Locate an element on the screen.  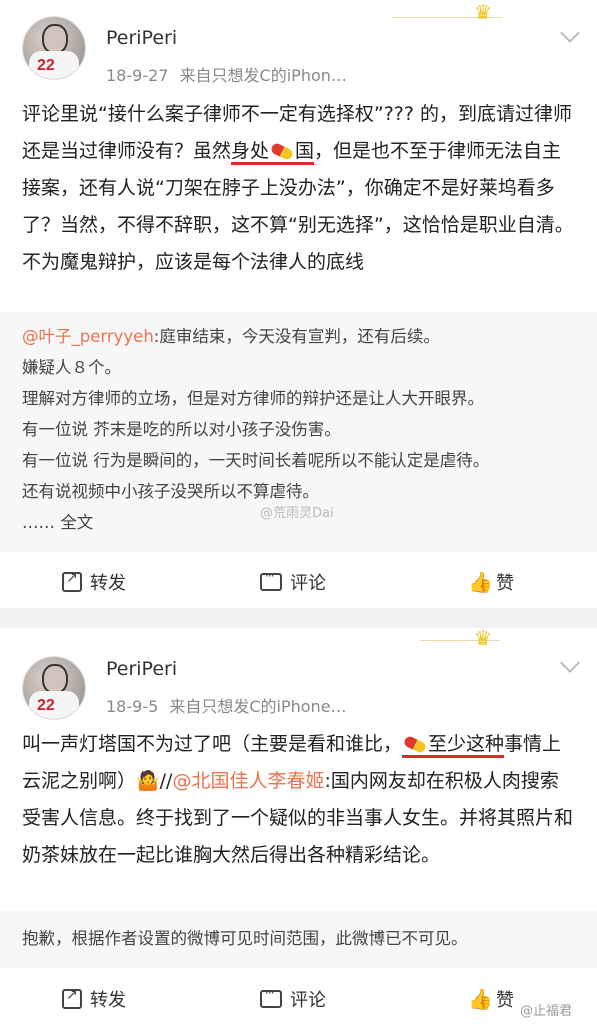
mention-link: @叶子_perryyeh is located at coordinates (88, 336).